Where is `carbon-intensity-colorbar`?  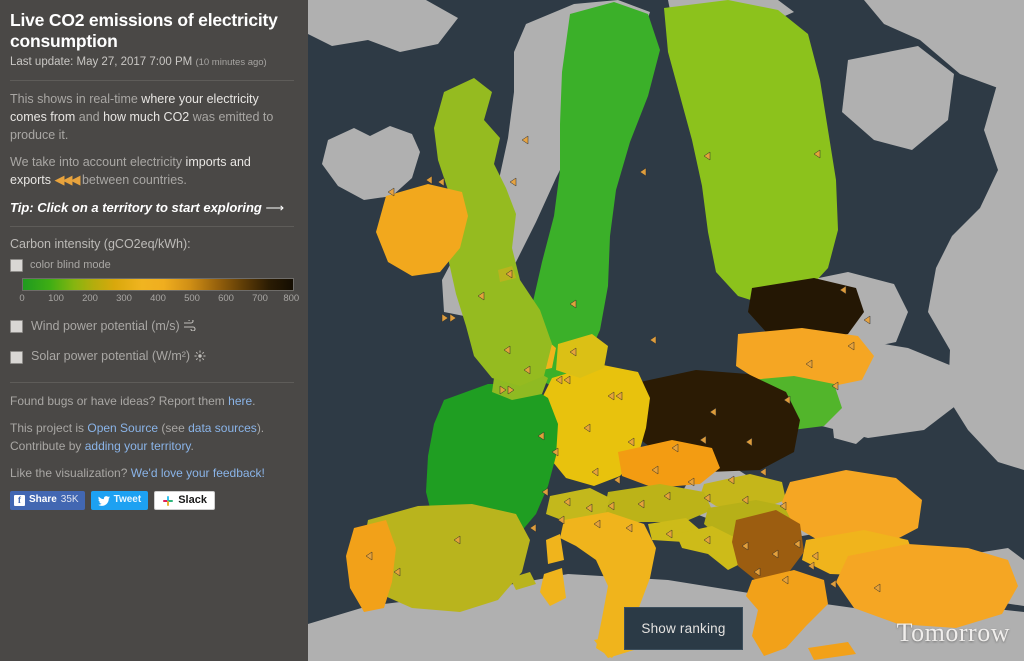
carbon-intensity-colorbar is located at coordinates (158, 284).